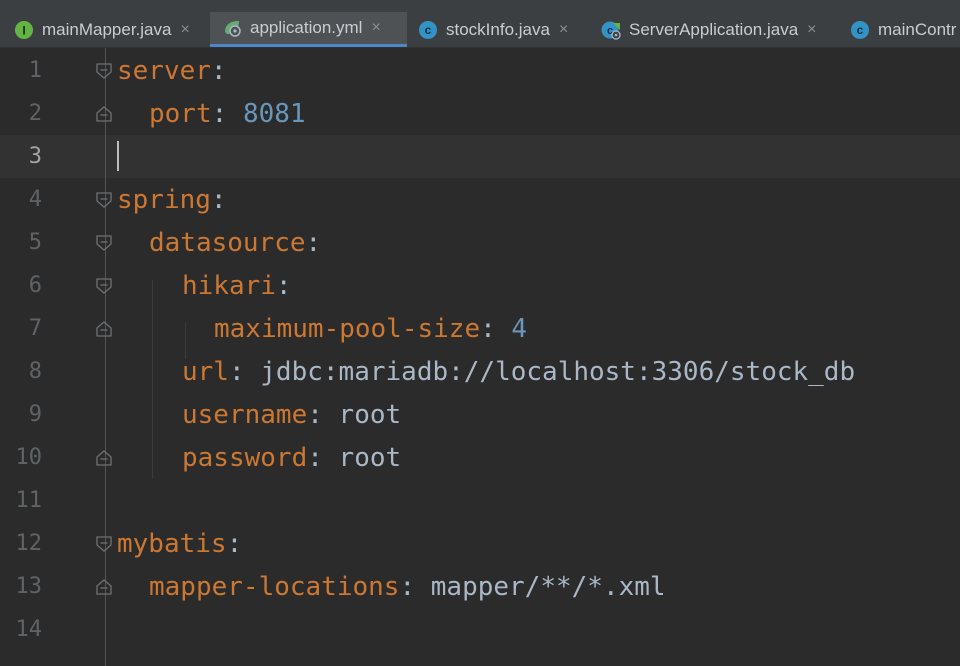 The image size is (960, 666). What do you see at coordinates (245, 415) in the screenshot?
I see `yaml-key: username` at bounding box center [245, 415].